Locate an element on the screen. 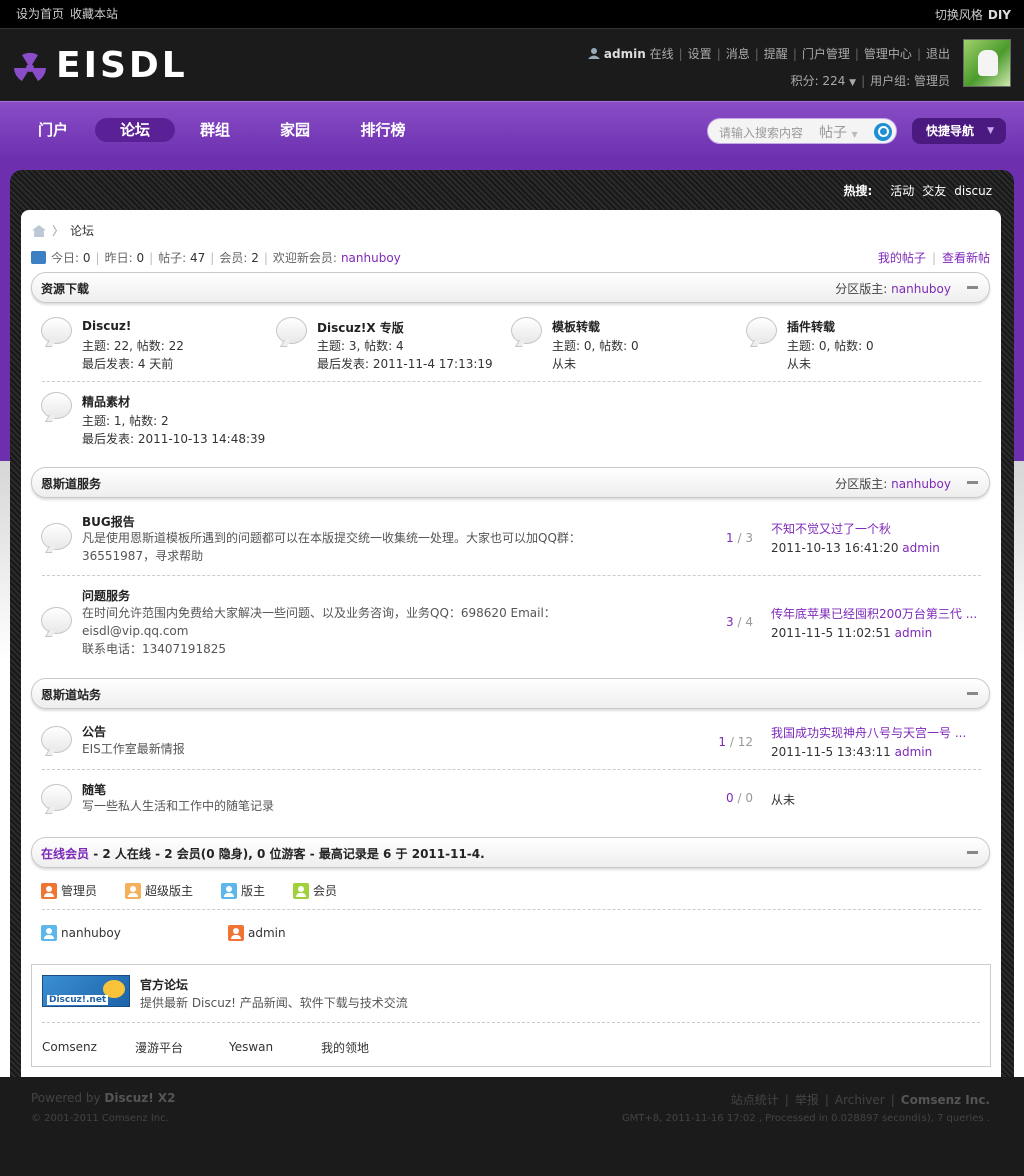 The image size is (1024, 1176). last-post-date: 2011-10-13 16:41:20 is located at coordinates (834, 548).